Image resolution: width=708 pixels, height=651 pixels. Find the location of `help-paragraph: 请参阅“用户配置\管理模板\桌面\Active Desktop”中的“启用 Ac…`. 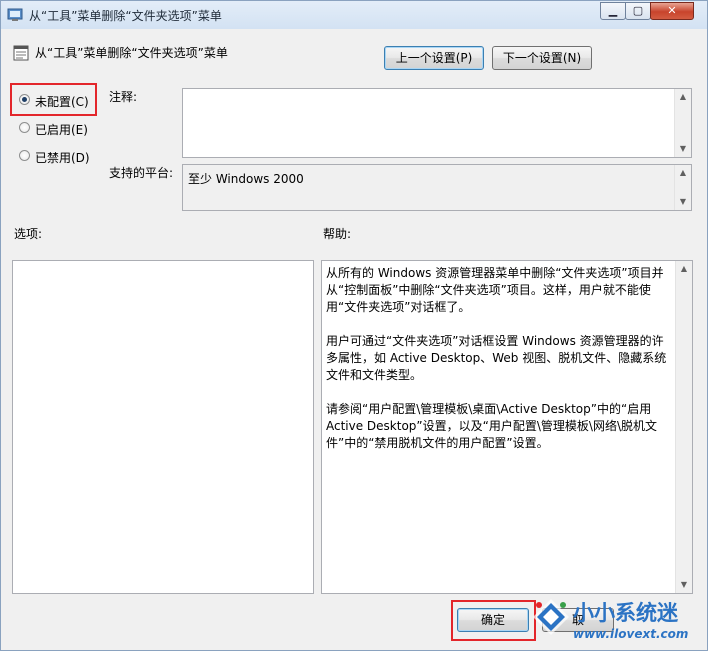

help-paragraph: 请参阅“用户配置\管理模板\桌面\Active Desktop”中的“启用 Ac… is located at coordinates (491, 426).